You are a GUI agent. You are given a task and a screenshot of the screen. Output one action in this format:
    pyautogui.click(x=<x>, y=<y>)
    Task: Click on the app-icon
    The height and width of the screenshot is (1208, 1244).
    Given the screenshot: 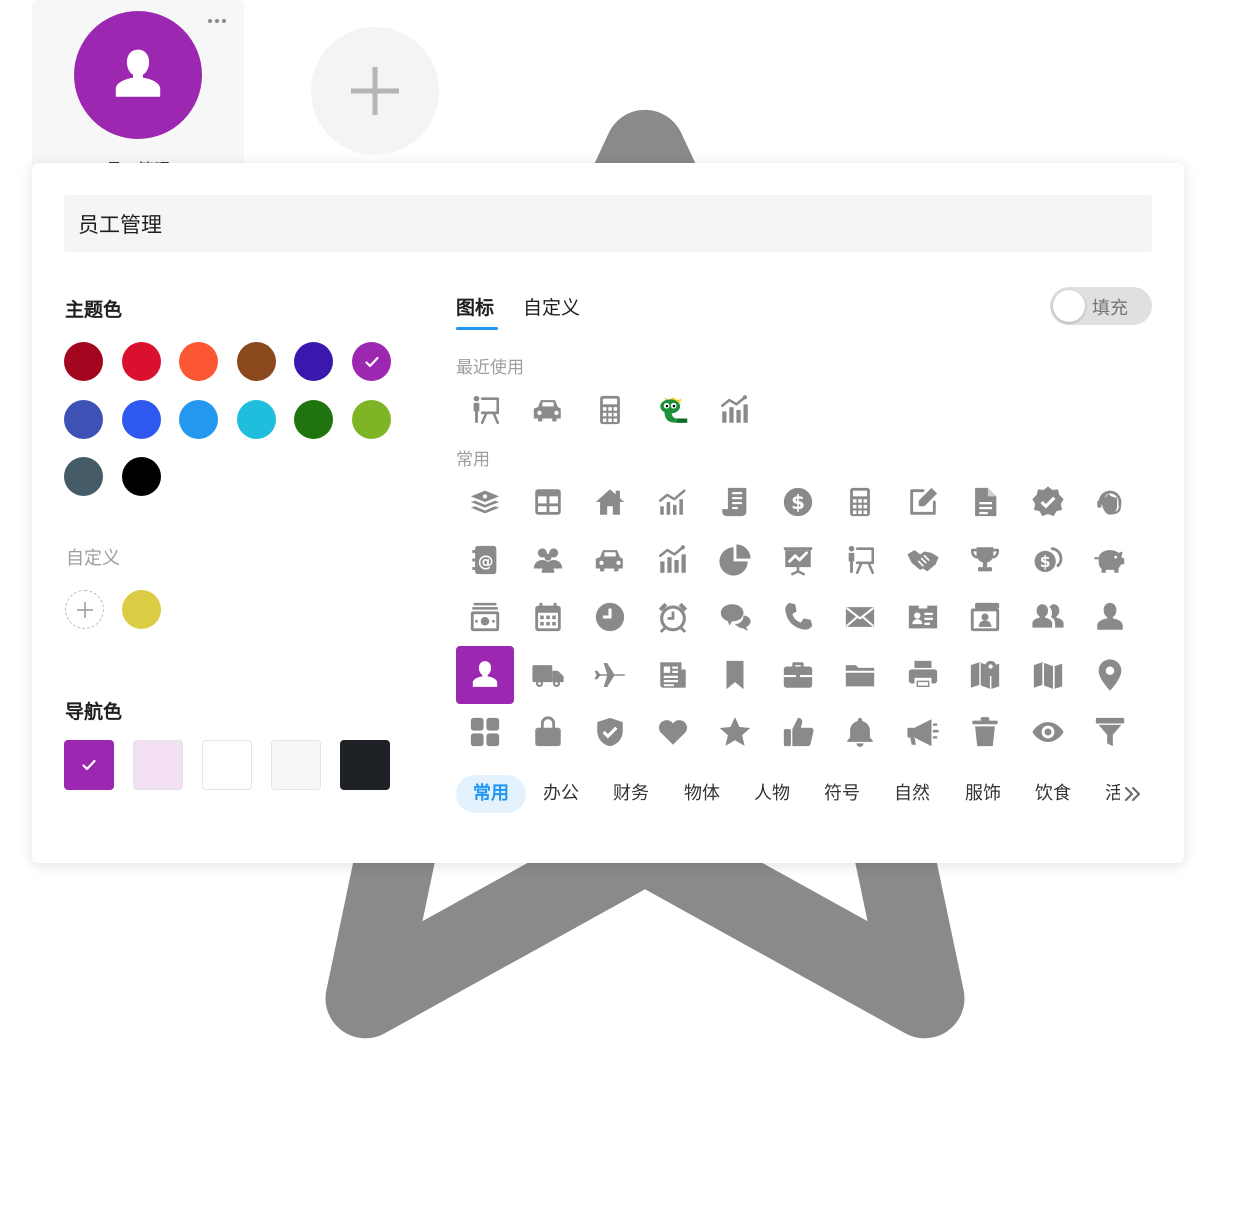 What is the action you would take?
    pyautogui.click(x=138, y=75)
    